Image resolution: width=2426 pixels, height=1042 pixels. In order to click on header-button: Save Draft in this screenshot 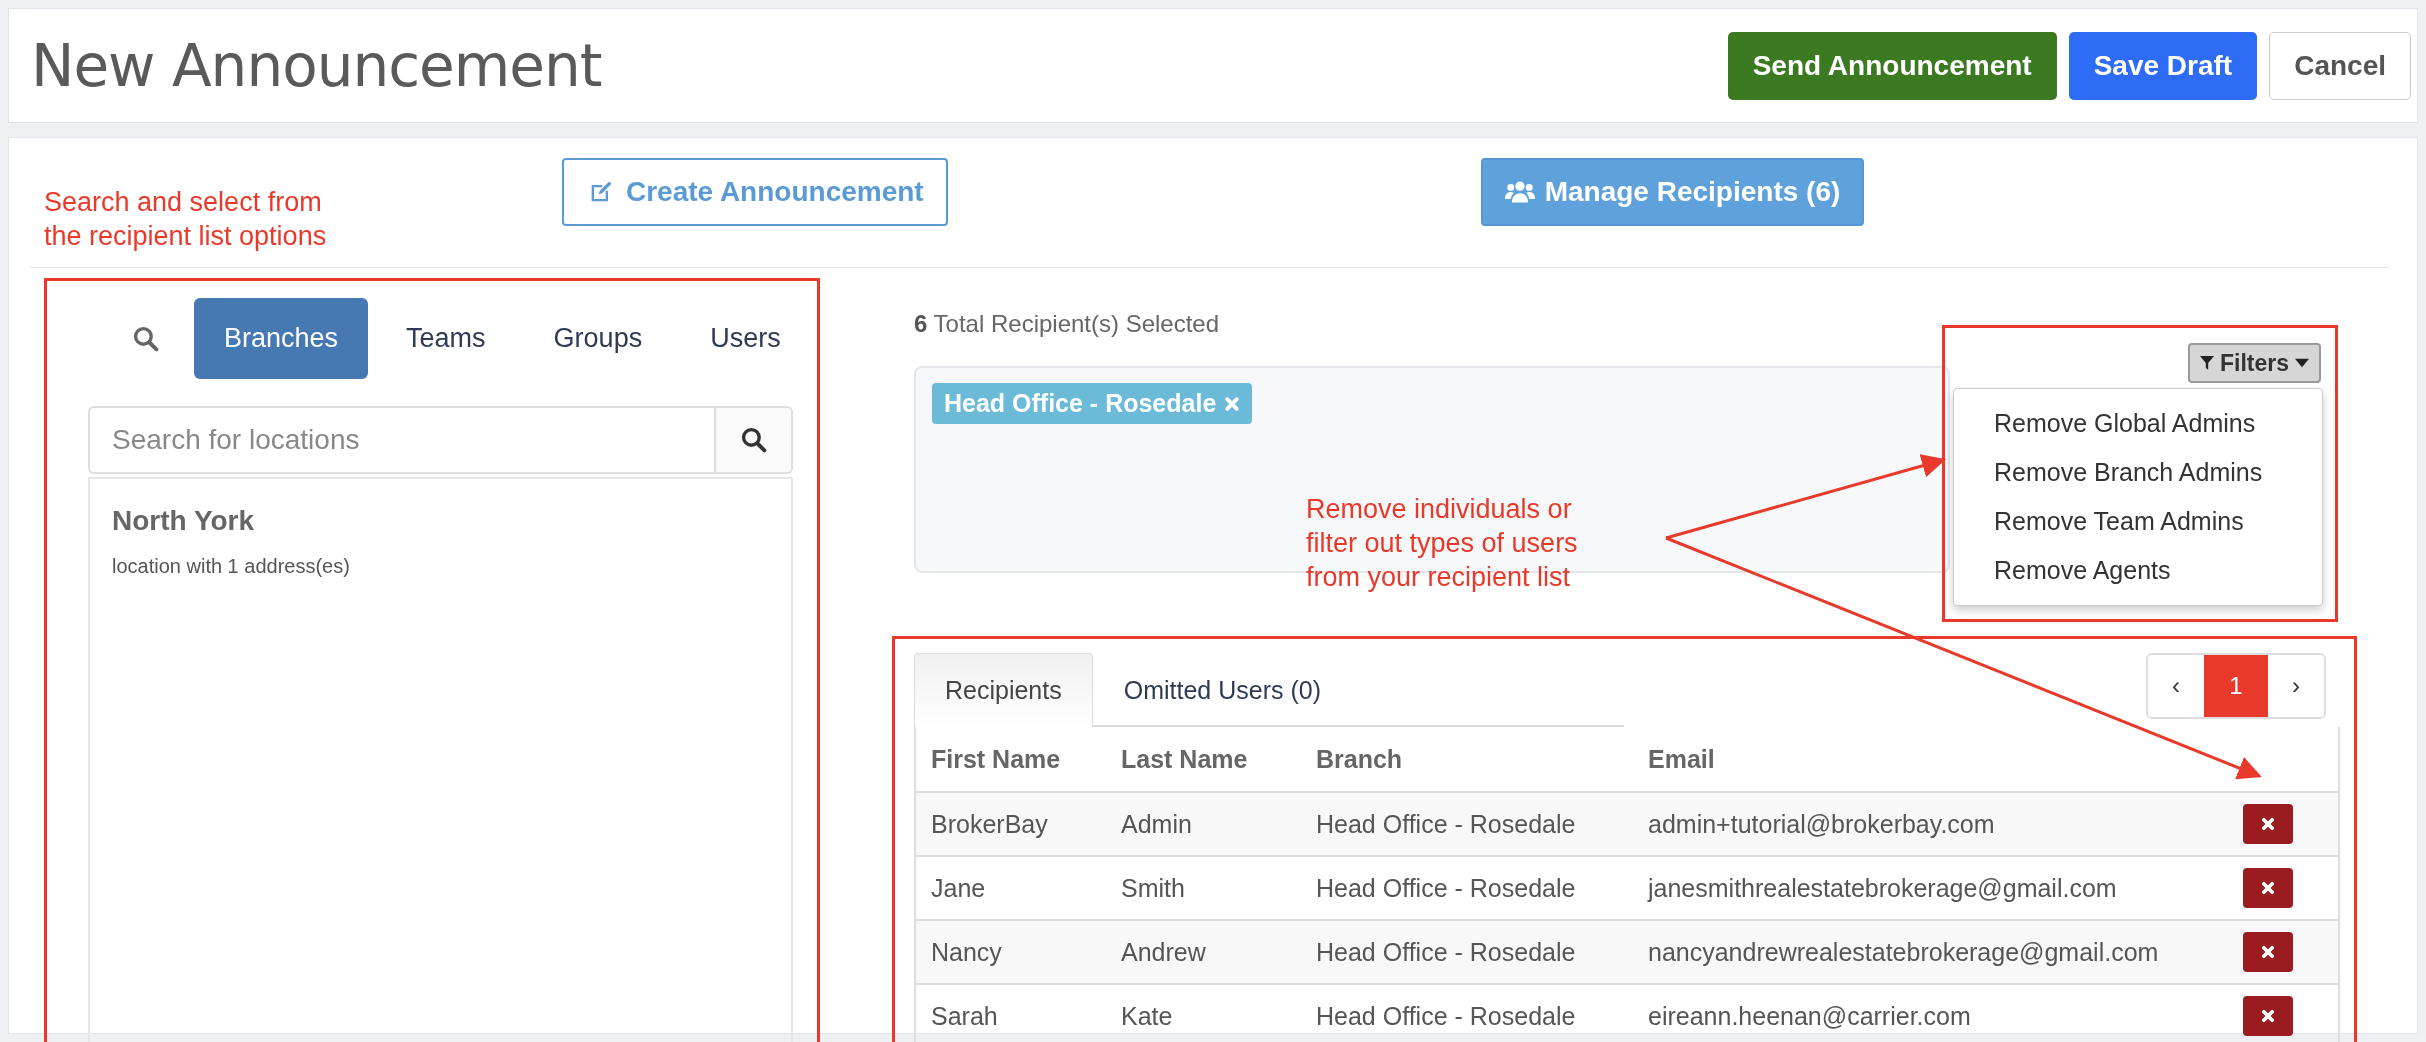, I will do `click(2163, 65)`.